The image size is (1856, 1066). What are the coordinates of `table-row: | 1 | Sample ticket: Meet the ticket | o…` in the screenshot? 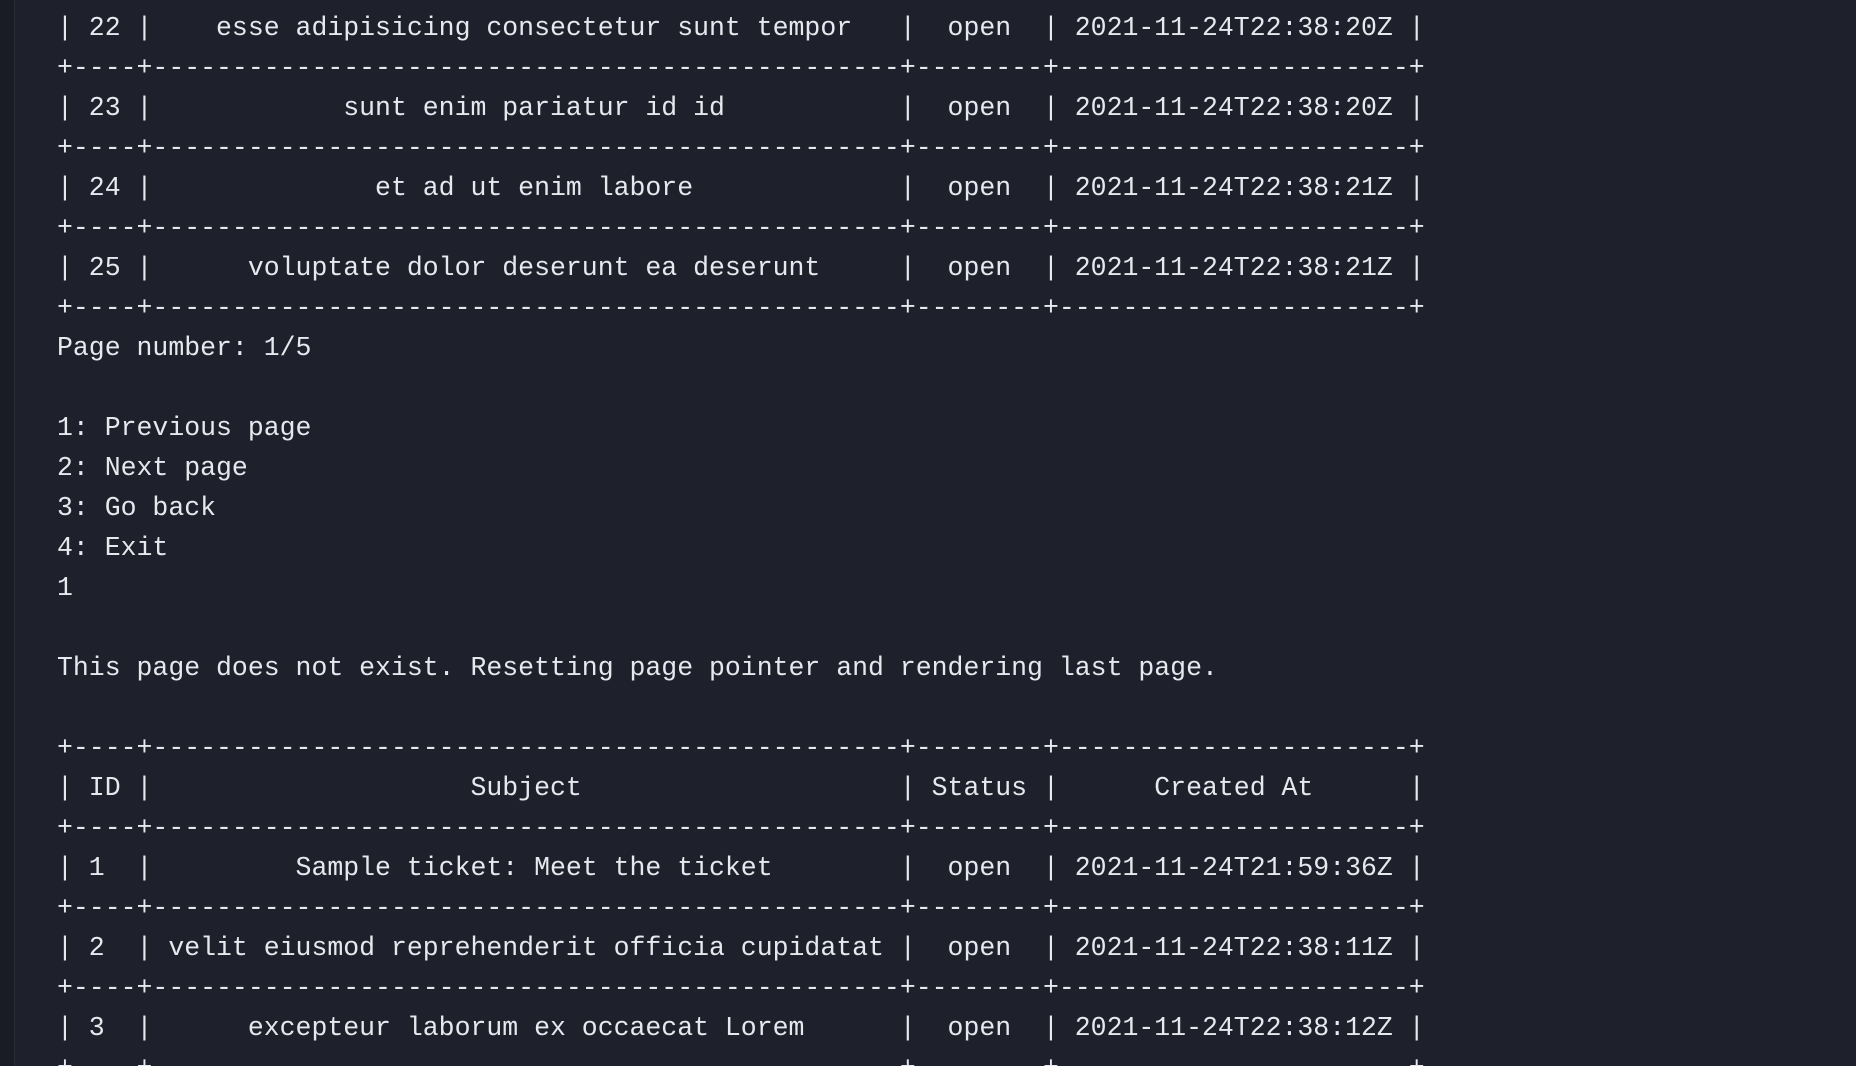 It's located at (741, 868).